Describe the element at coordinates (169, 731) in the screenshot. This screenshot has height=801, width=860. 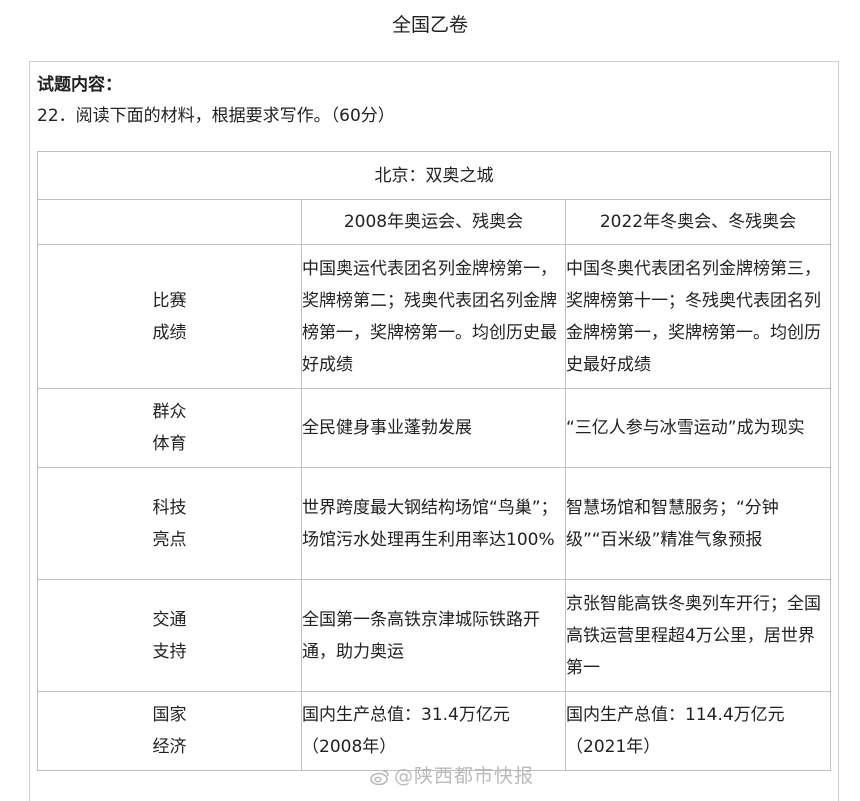
I see `category-cell: 国家 经济` at that location.